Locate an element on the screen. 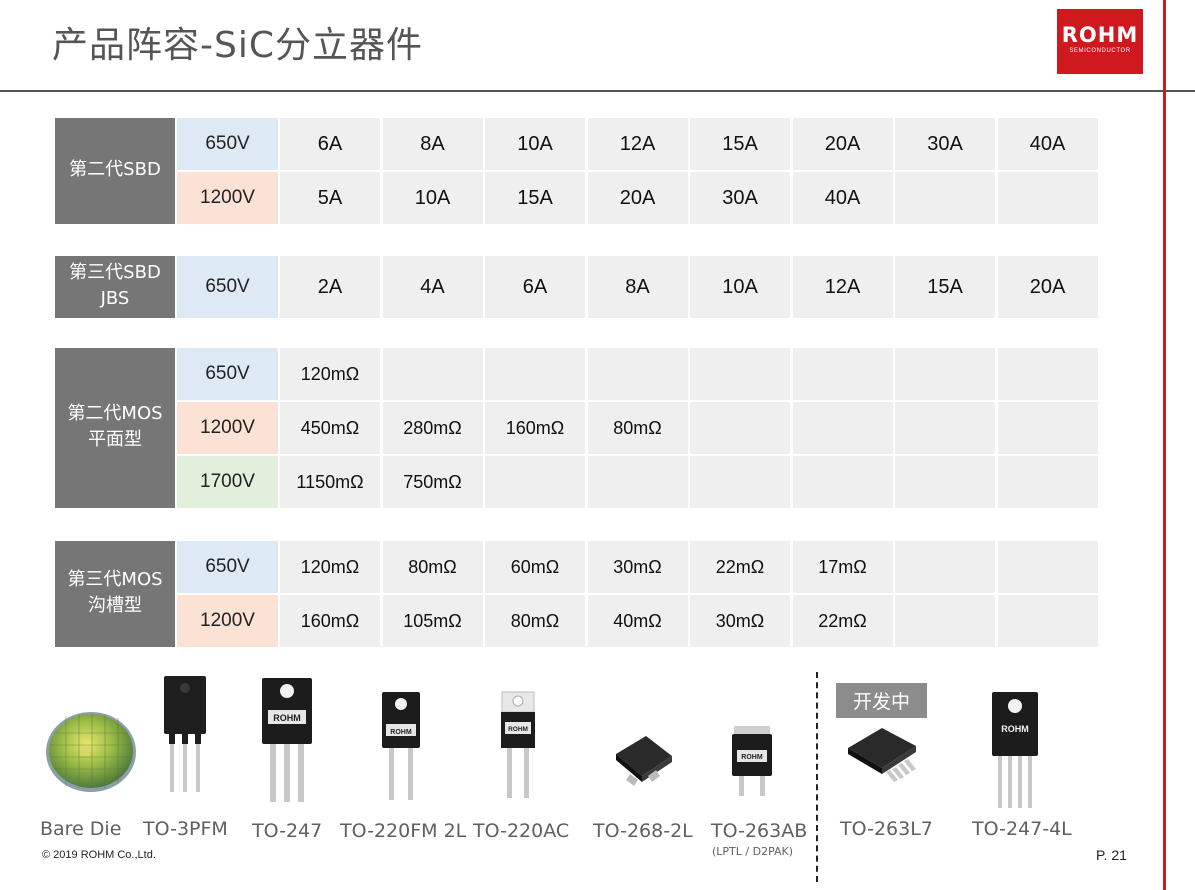 This screenshot has height=890, width=1195. package-label-to268: TO-268-2L is located at coordinates (643, 831).